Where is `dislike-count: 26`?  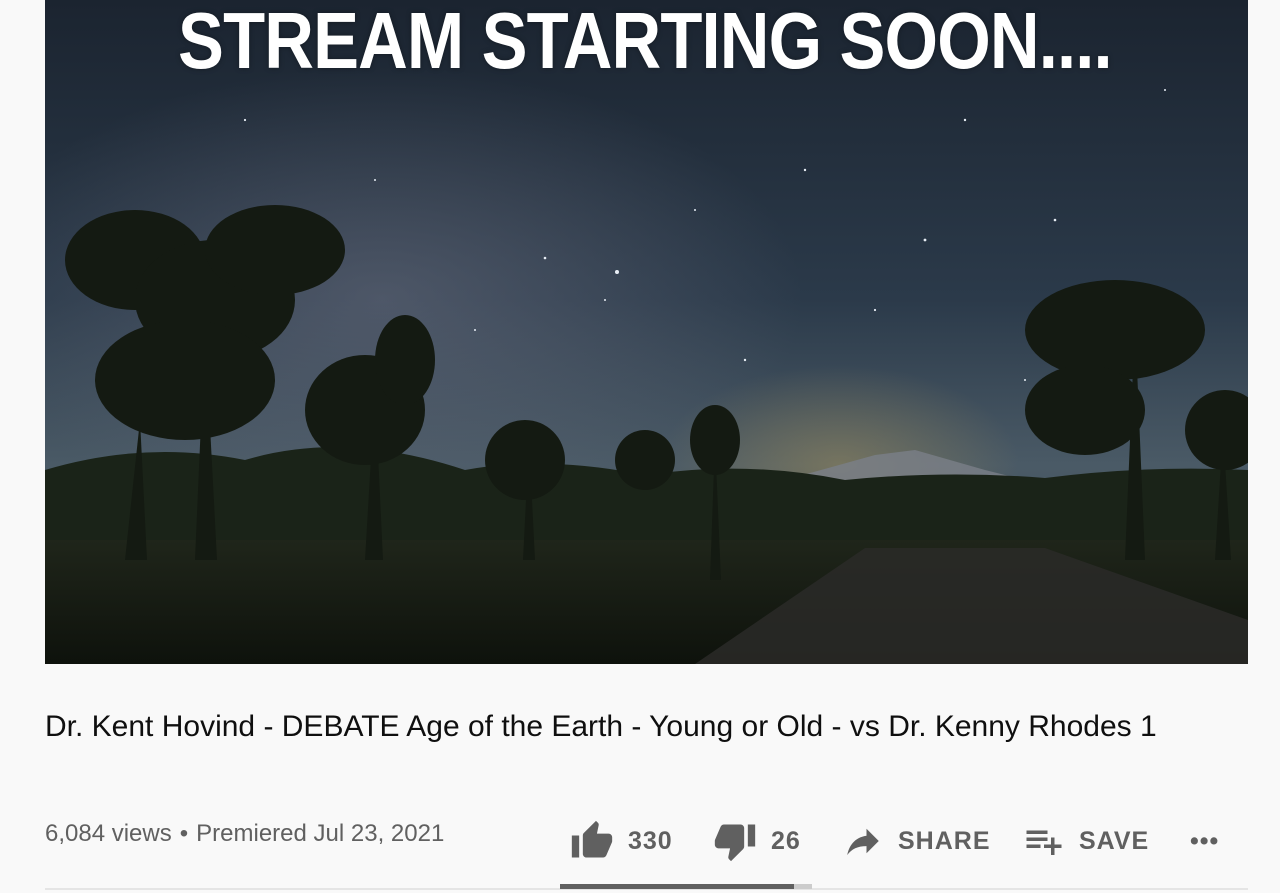
dislike-count: 26 is located at coordinates (786, 840).